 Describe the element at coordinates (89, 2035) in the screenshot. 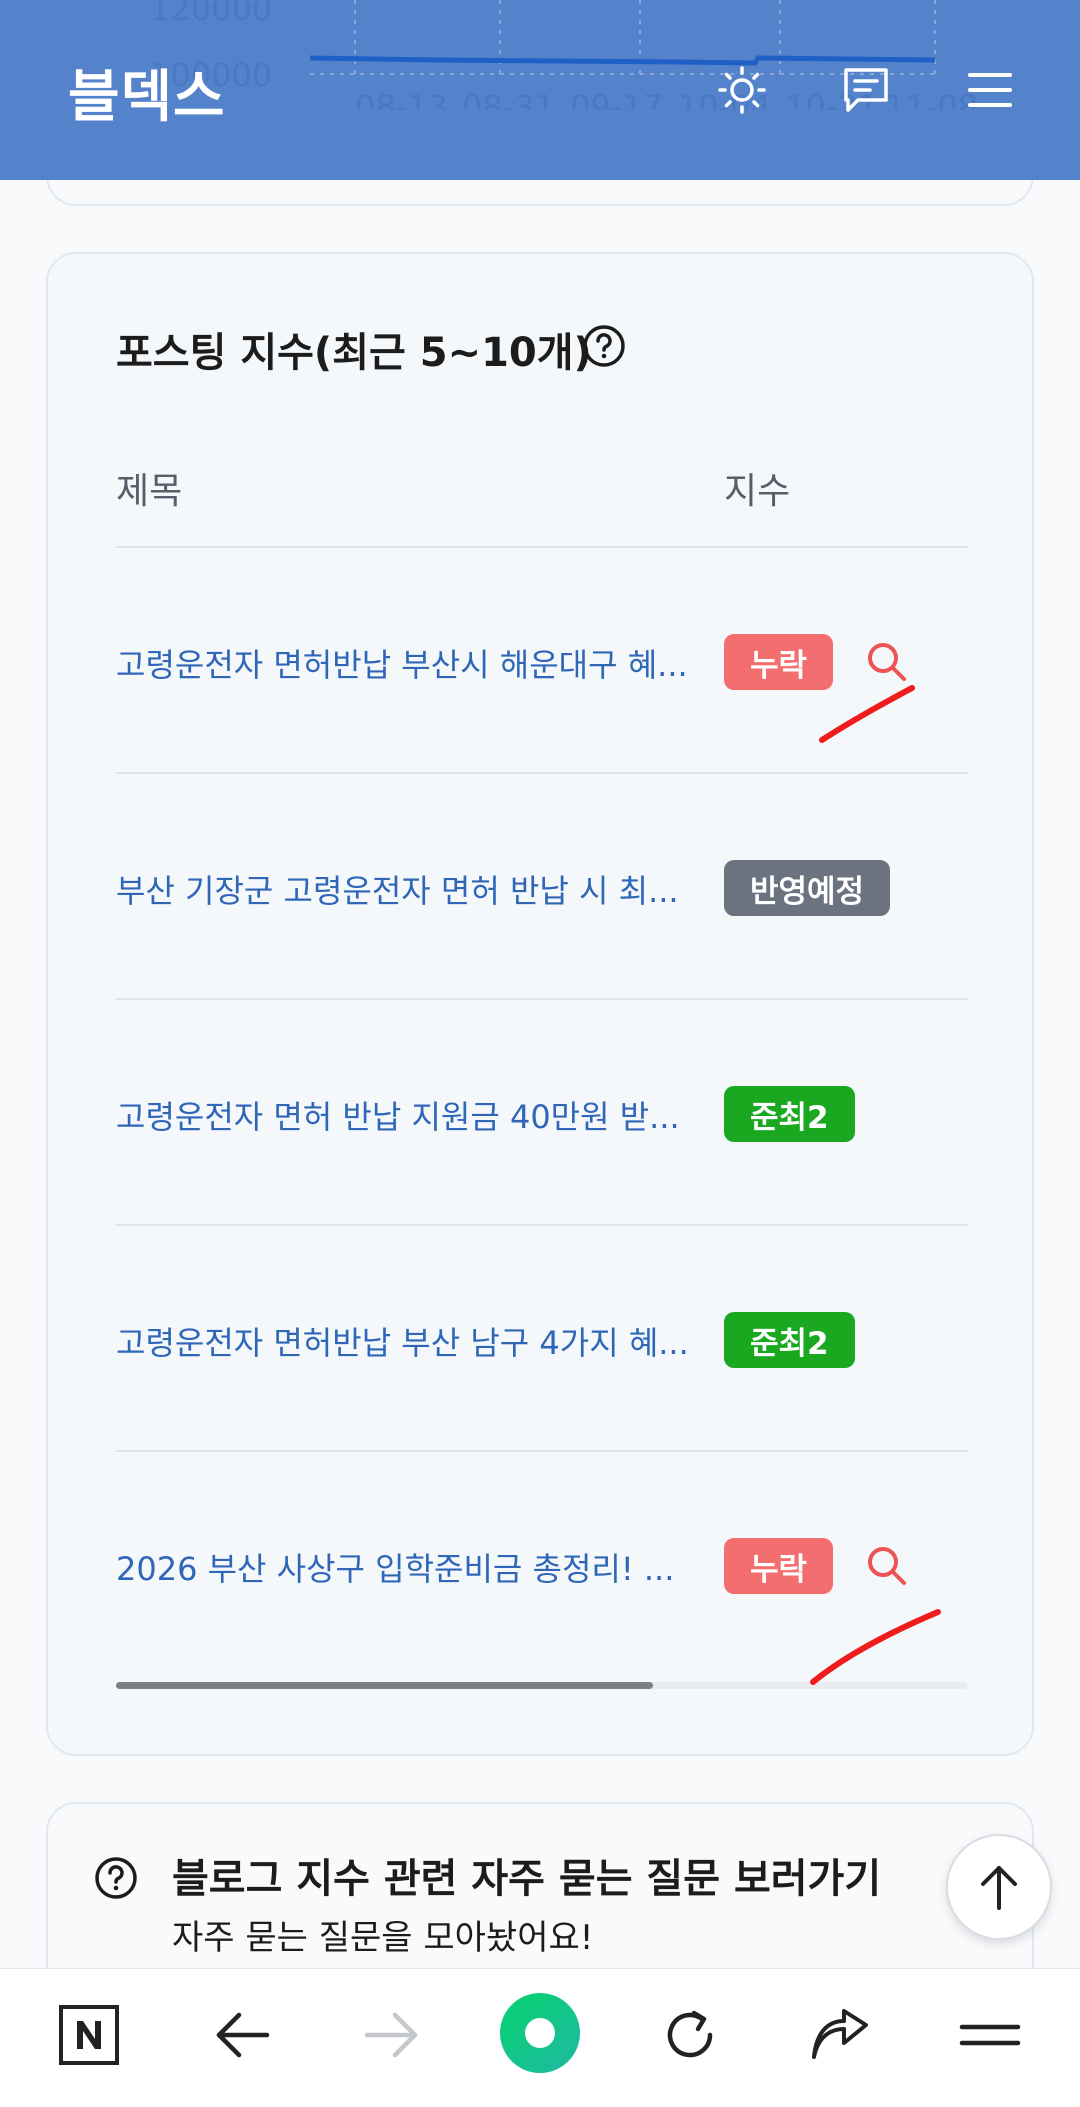

I see `naver-home-icon` at that location.